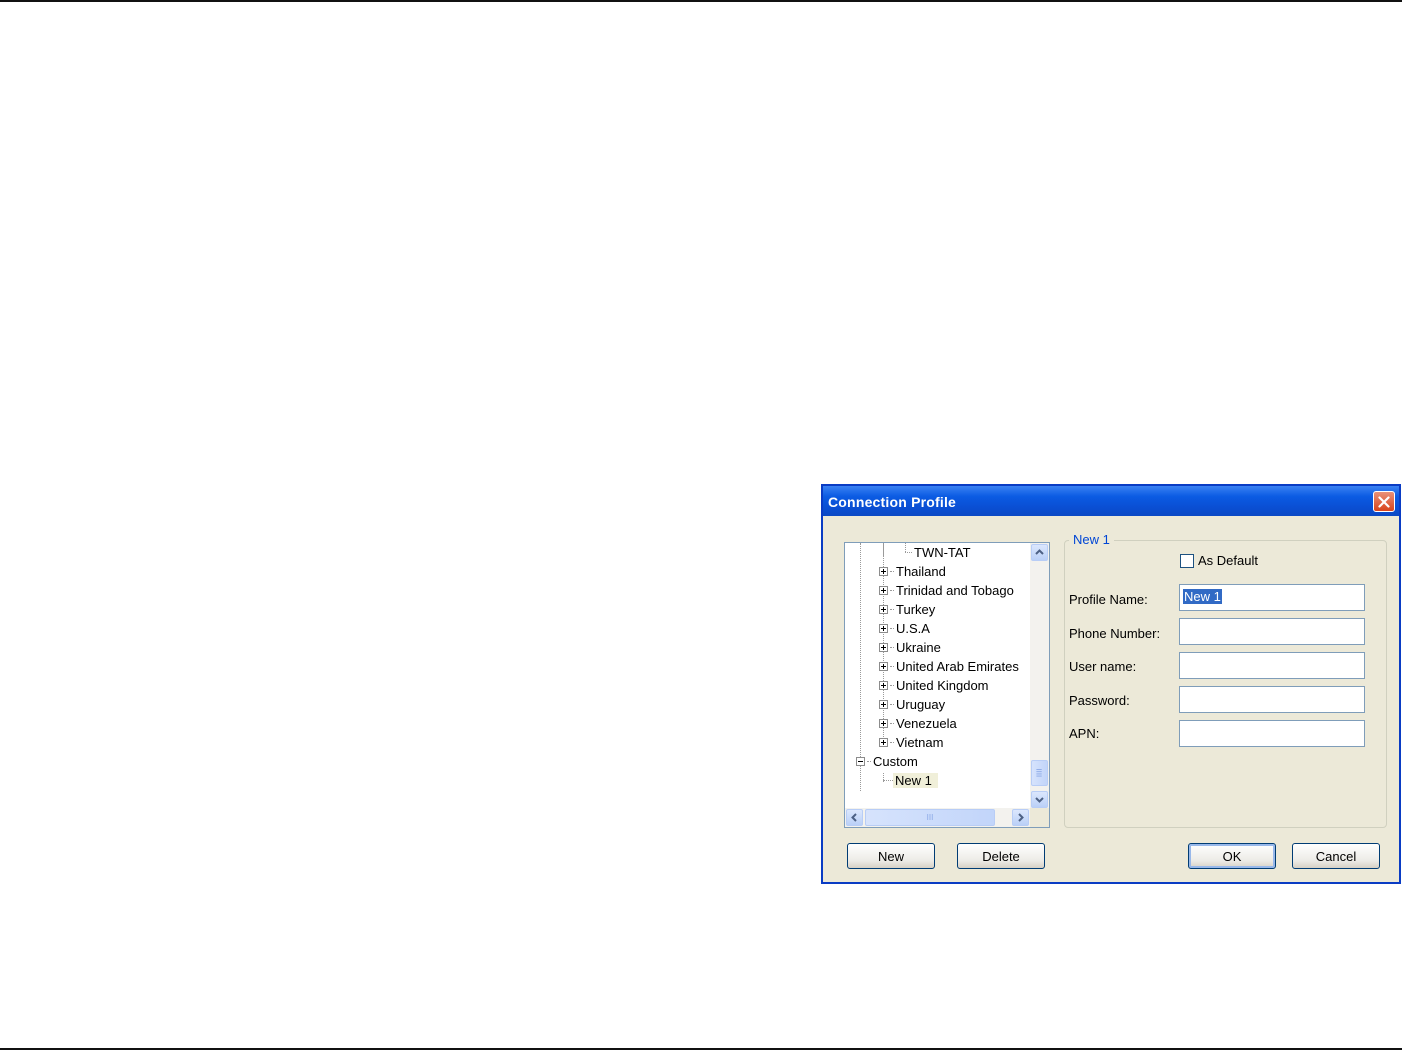  Describe the element at coordinates (1336, 856) in the screenshot. I see `cancel-button: Cancel` at that location.